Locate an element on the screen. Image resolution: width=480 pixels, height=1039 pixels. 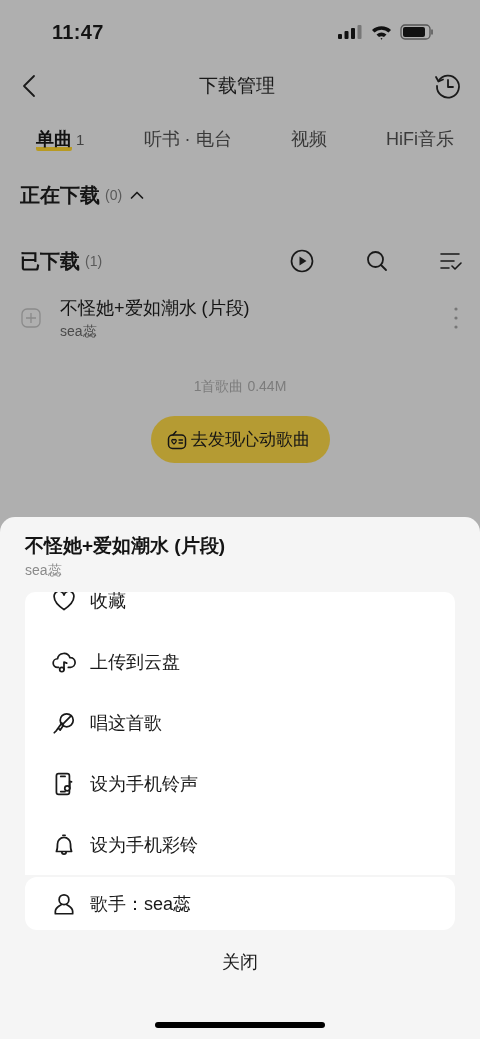
radio-icon is located at coordinates (176, 439).